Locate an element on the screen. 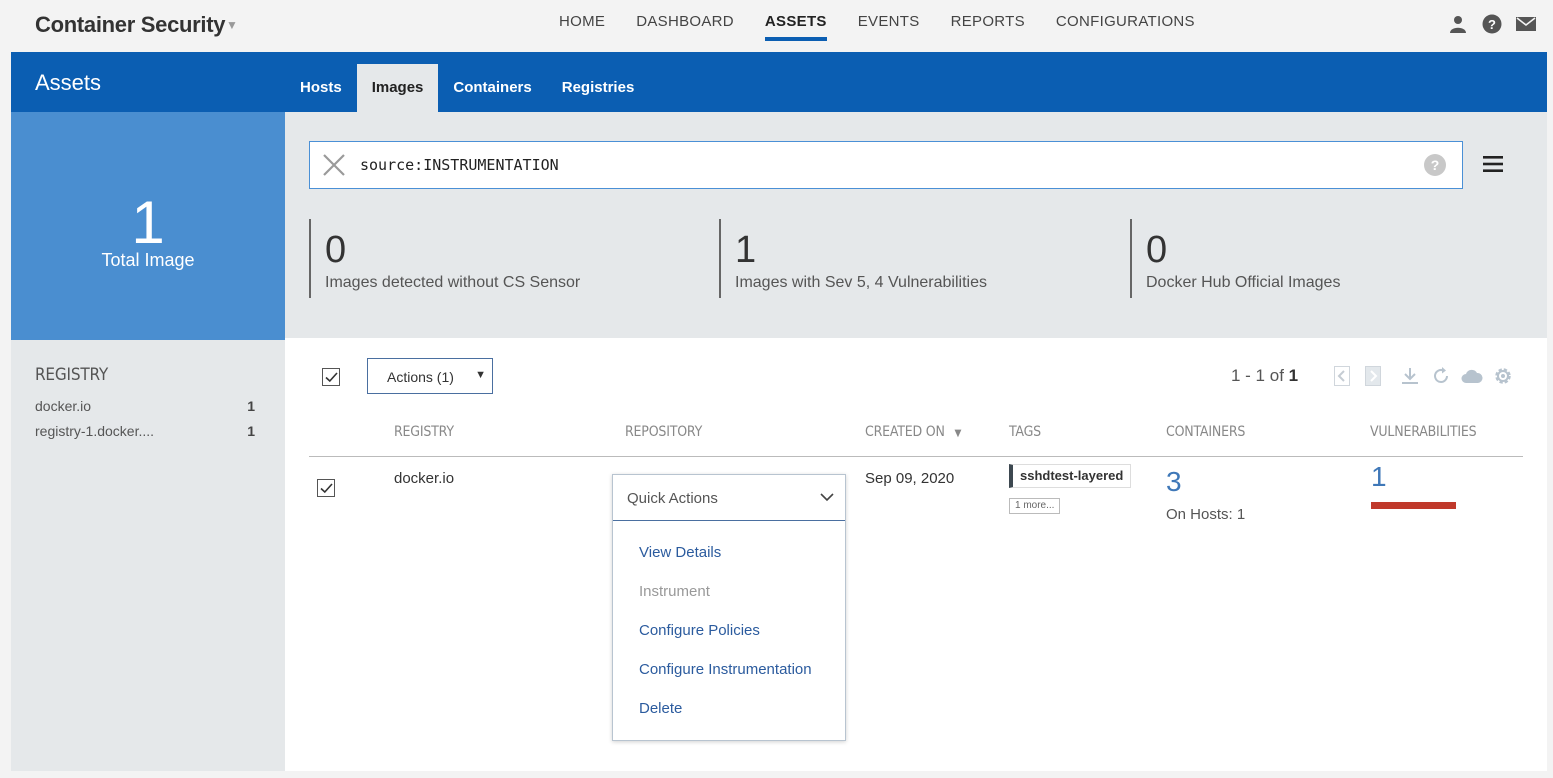  total-images-label: Total Image is located at coordinates (148, 260).